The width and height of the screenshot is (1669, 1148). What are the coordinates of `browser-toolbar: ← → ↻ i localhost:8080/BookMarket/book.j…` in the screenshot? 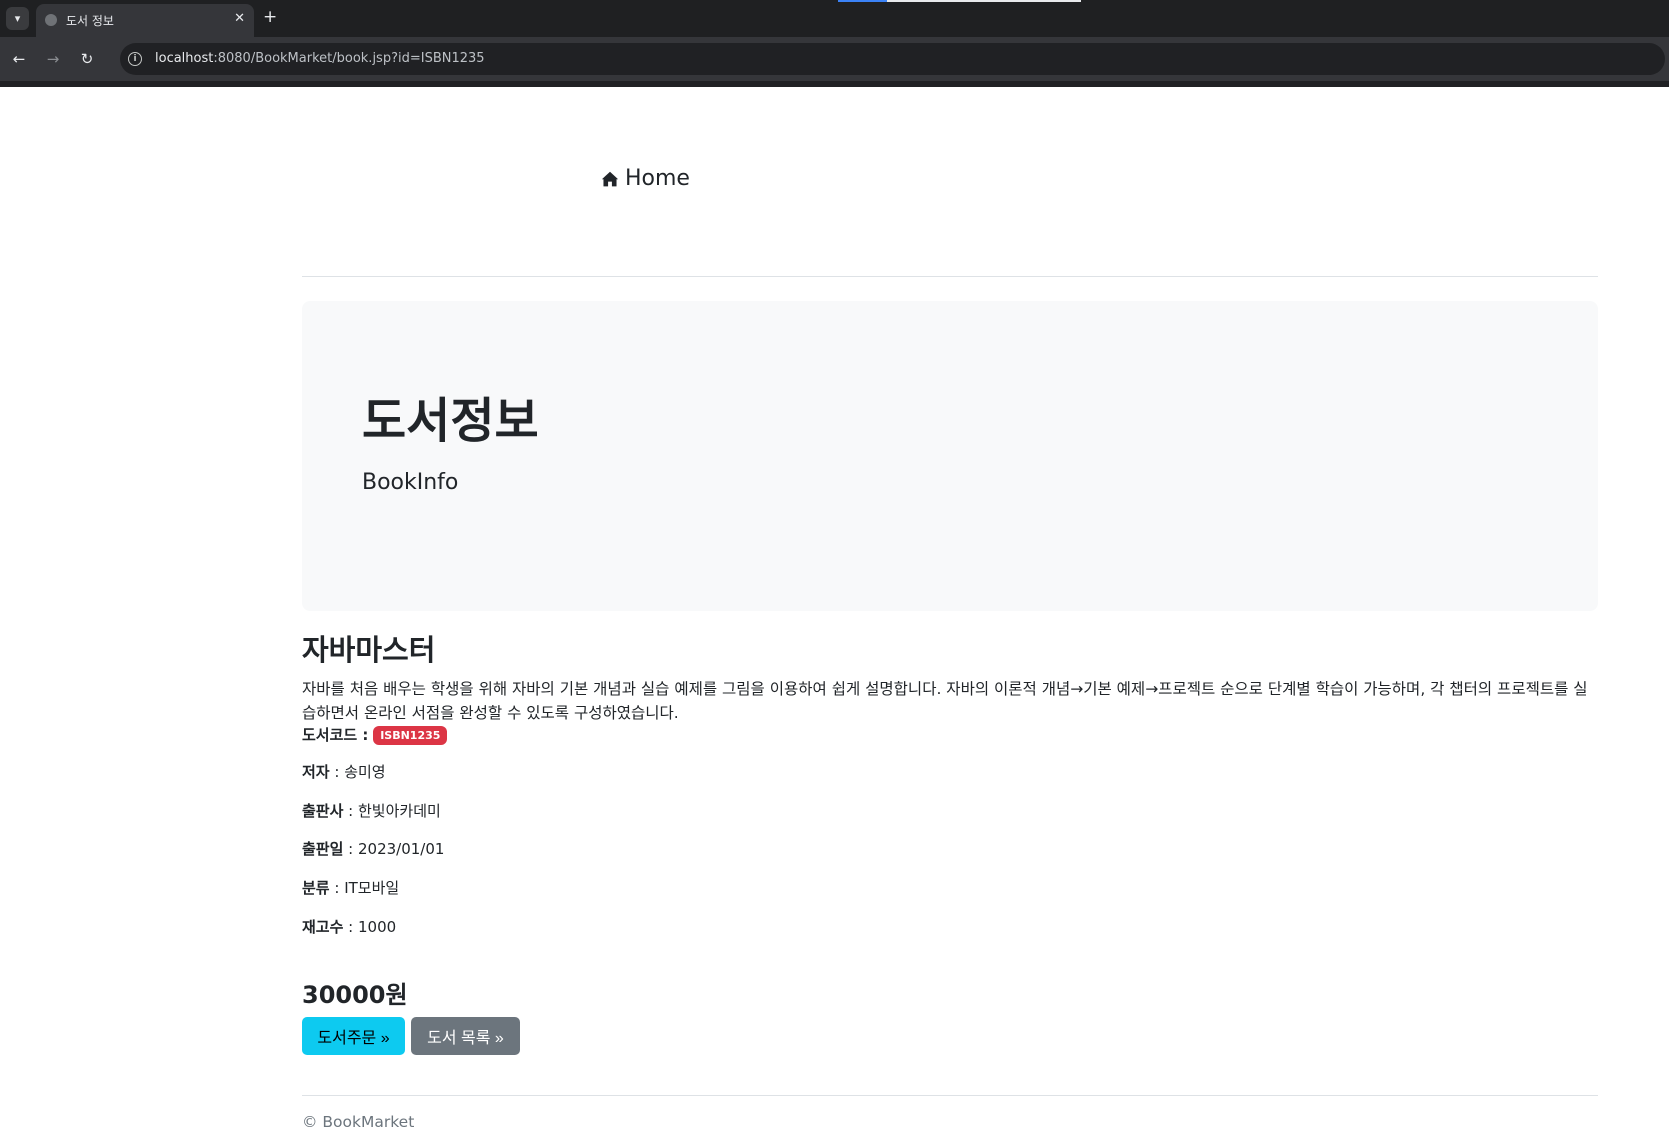 It's located at (834, 59).